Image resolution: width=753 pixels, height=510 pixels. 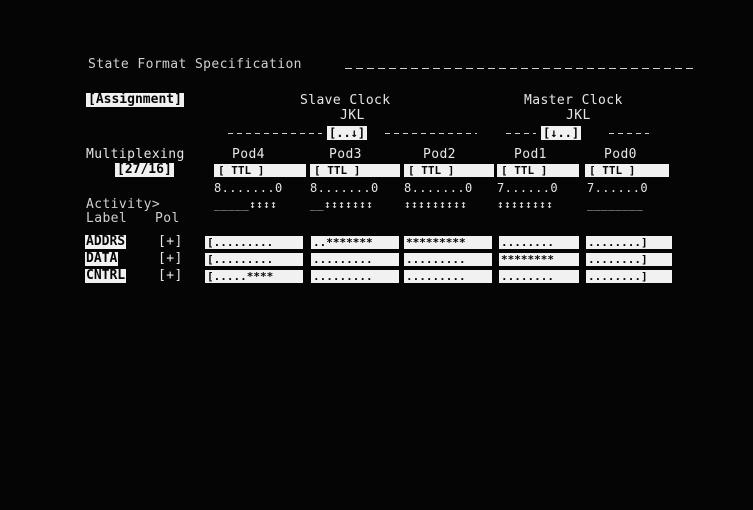 What do you see at coordinates (342, 204) in the screenshot?
I see `pod-activity-3: __↕↕↕↕↕↕↕` at bounding box center [342, 204].